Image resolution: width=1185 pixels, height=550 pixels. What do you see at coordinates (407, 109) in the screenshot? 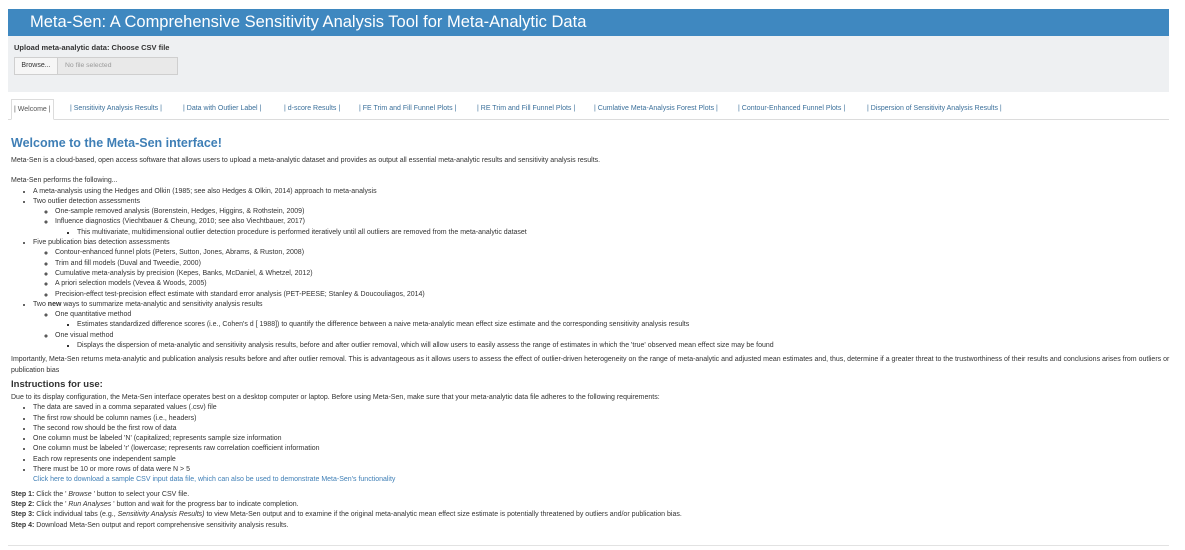
I see `tab-fe-trim-fill-funnel-plots: | FE Trim and Fill Funnel Plots |` at bounding box center [407, 109].